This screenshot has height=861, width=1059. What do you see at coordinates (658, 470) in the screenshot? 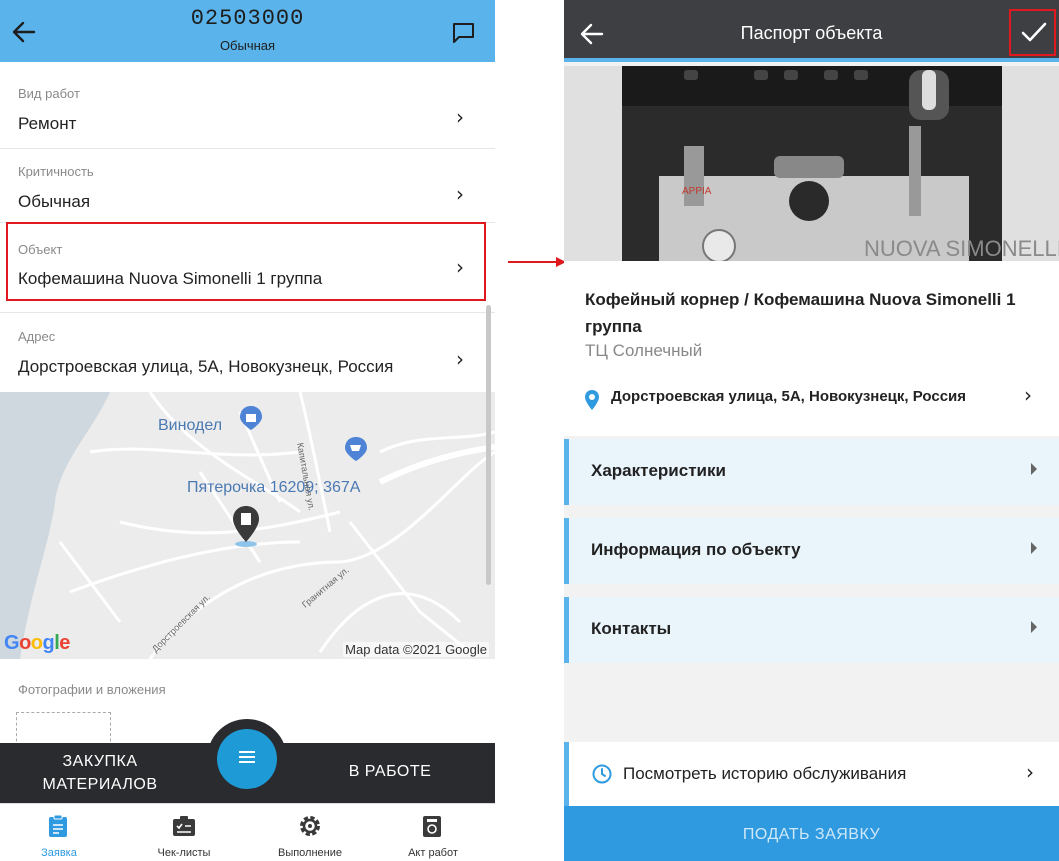
I see `section-title: Характеристики` at bounding box center [658, 470].